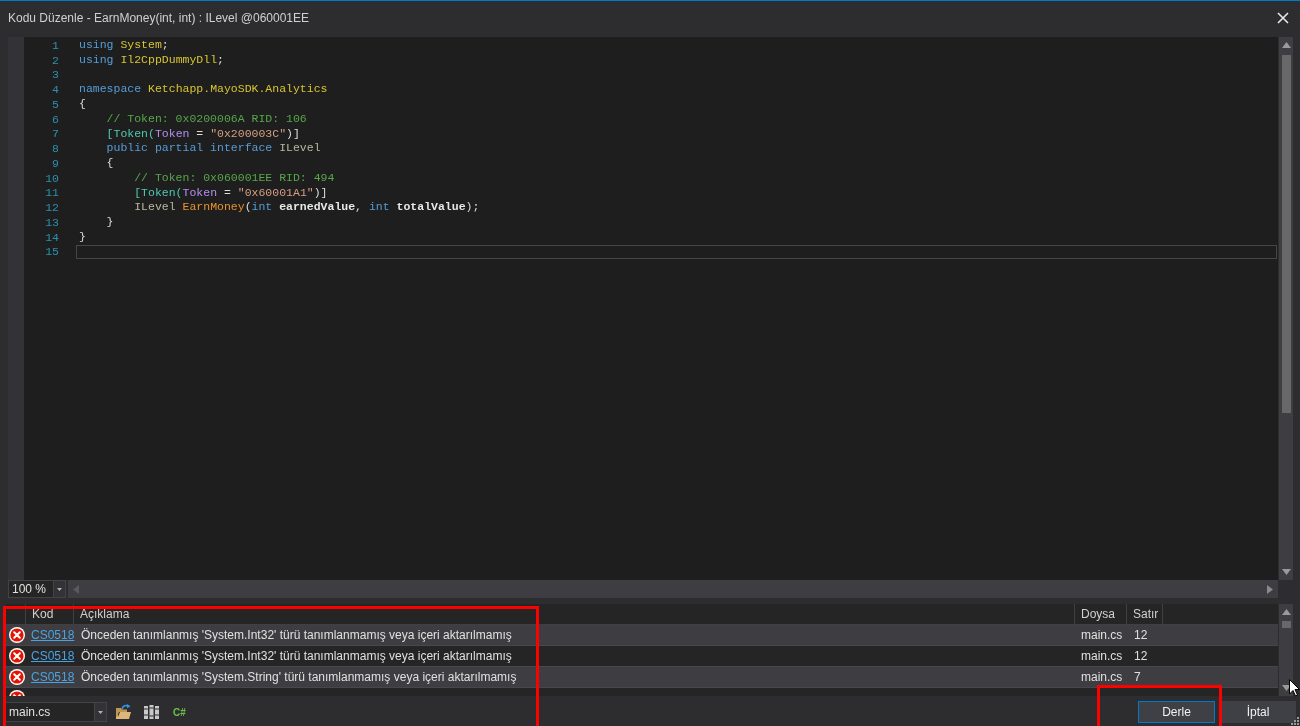 The height and width of the screenshot is (726, 1300). Describe the element at coordinates (307, 207) in the screenshot. I see `code-line: ILevel EarnMoney(int earnedValue, int totalValue);` at that location.